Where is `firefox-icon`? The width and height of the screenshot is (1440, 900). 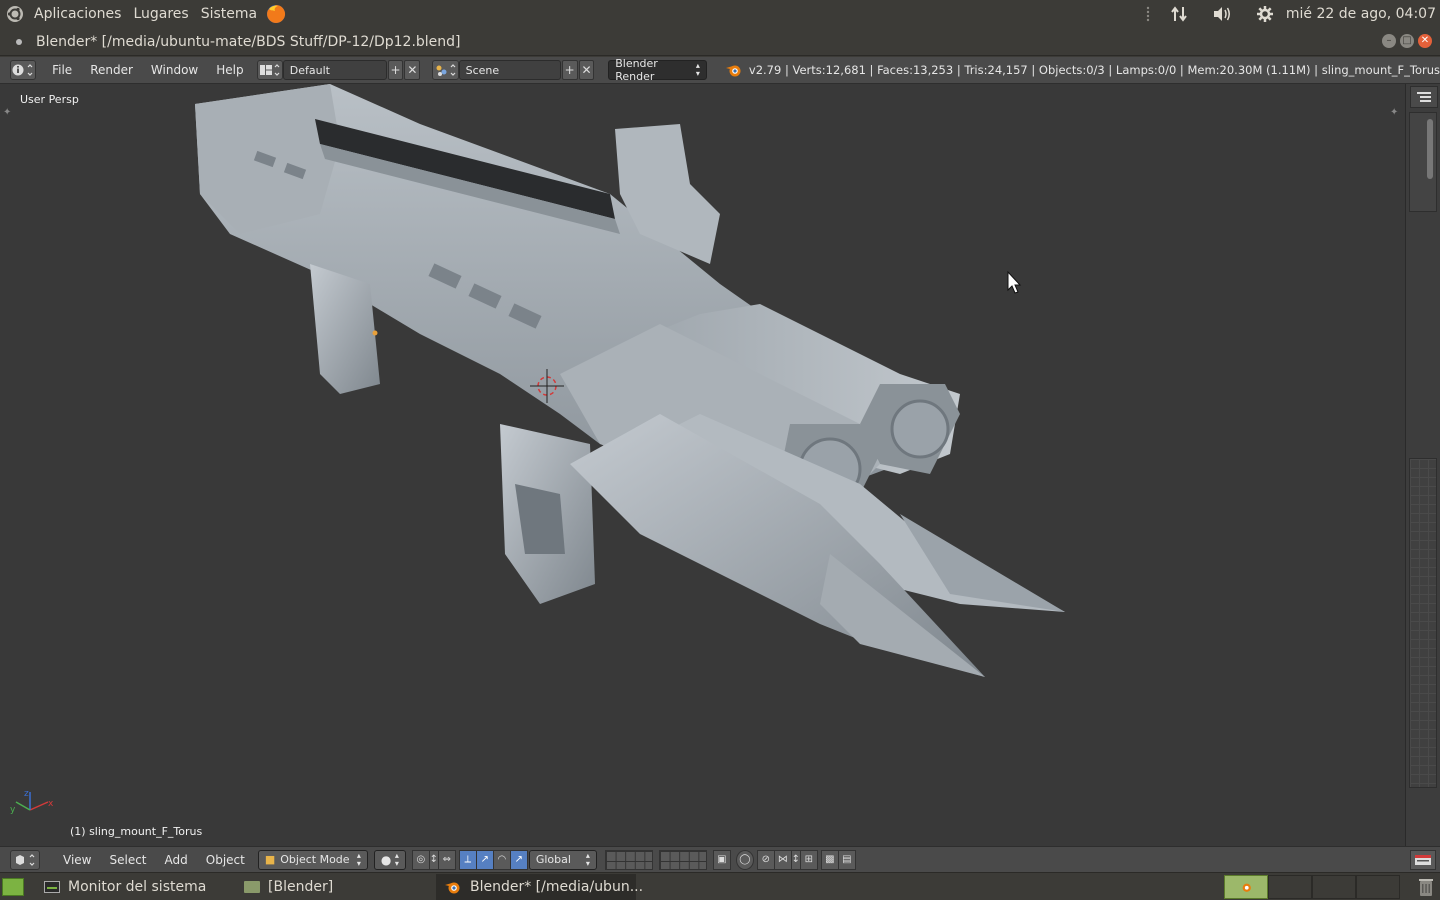
firefox-icon is located at coordinates (276, 14).